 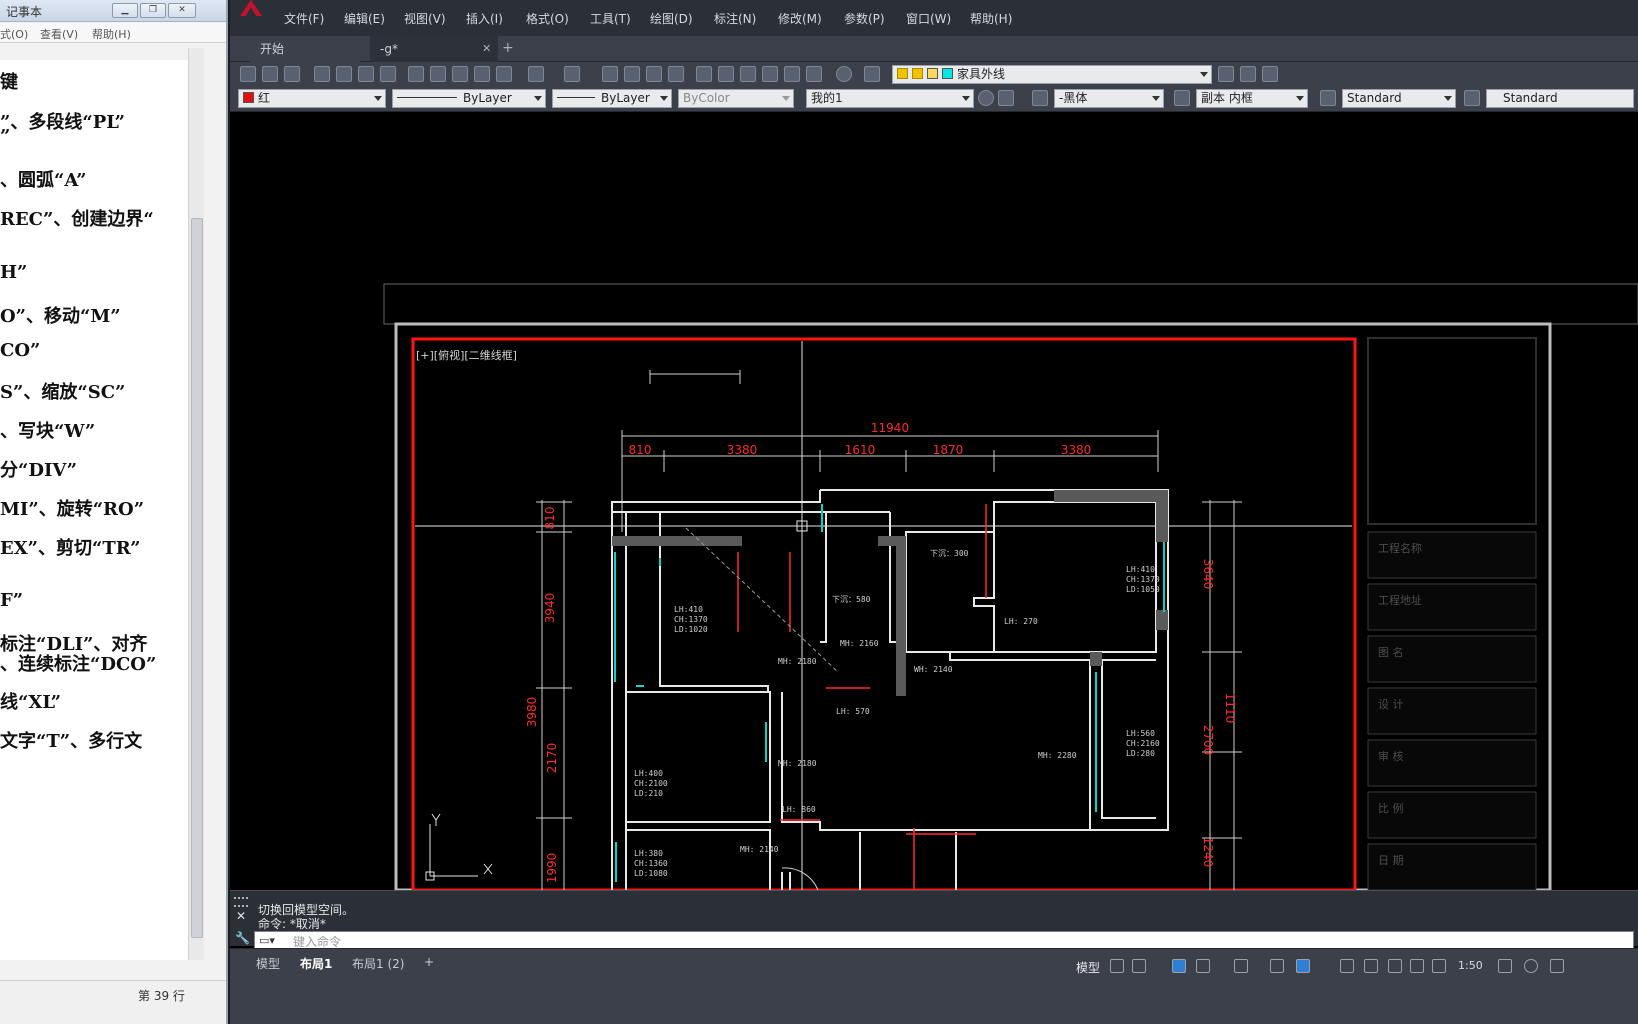 What do you see at coordinates (1241, 966) in the screenshot?
I see `isometric-icon` at bounding box center [1241, 966].